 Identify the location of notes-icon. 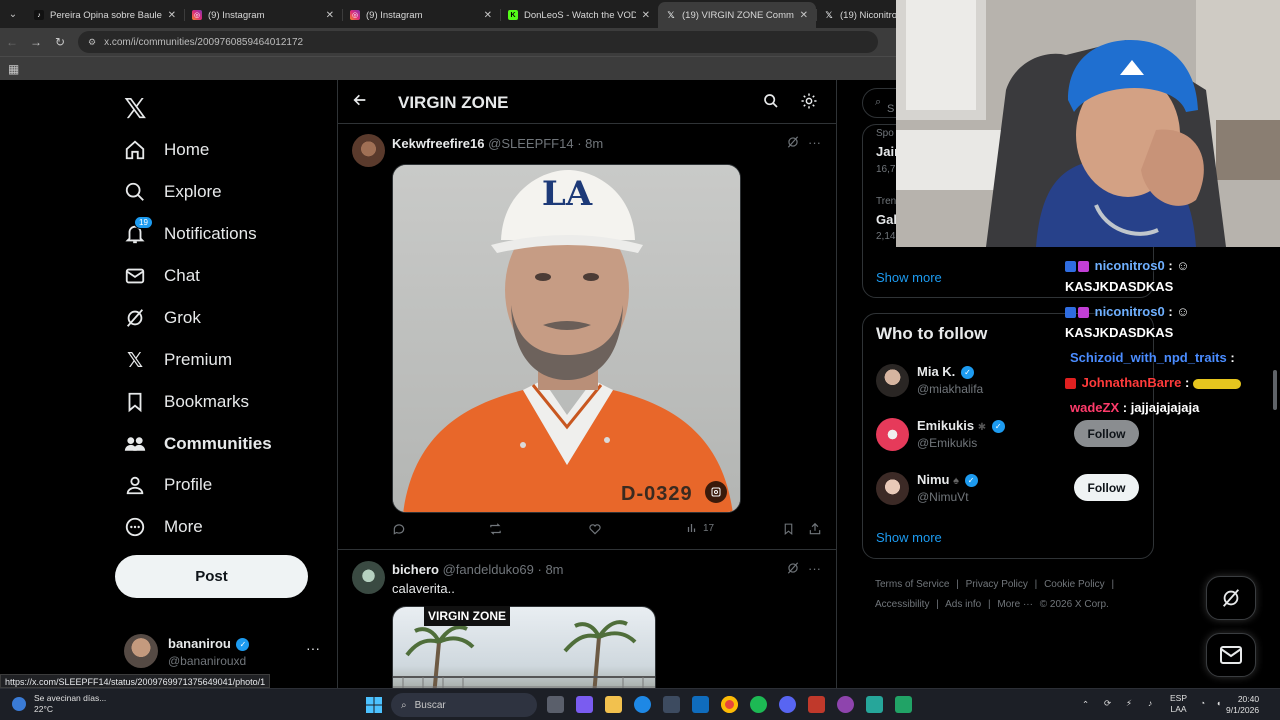
(874, 704).